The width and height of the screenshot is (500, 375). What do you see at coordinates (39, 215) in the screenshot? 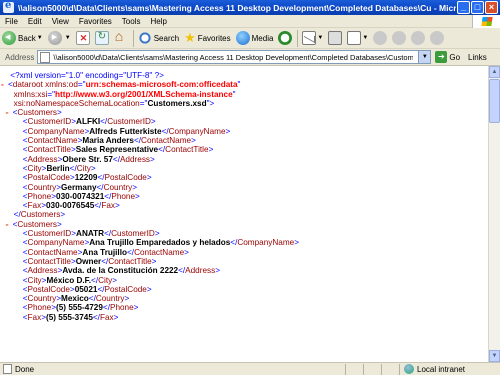
I see `xml-record-close: </Customers>` at bounding box center [39, 215].